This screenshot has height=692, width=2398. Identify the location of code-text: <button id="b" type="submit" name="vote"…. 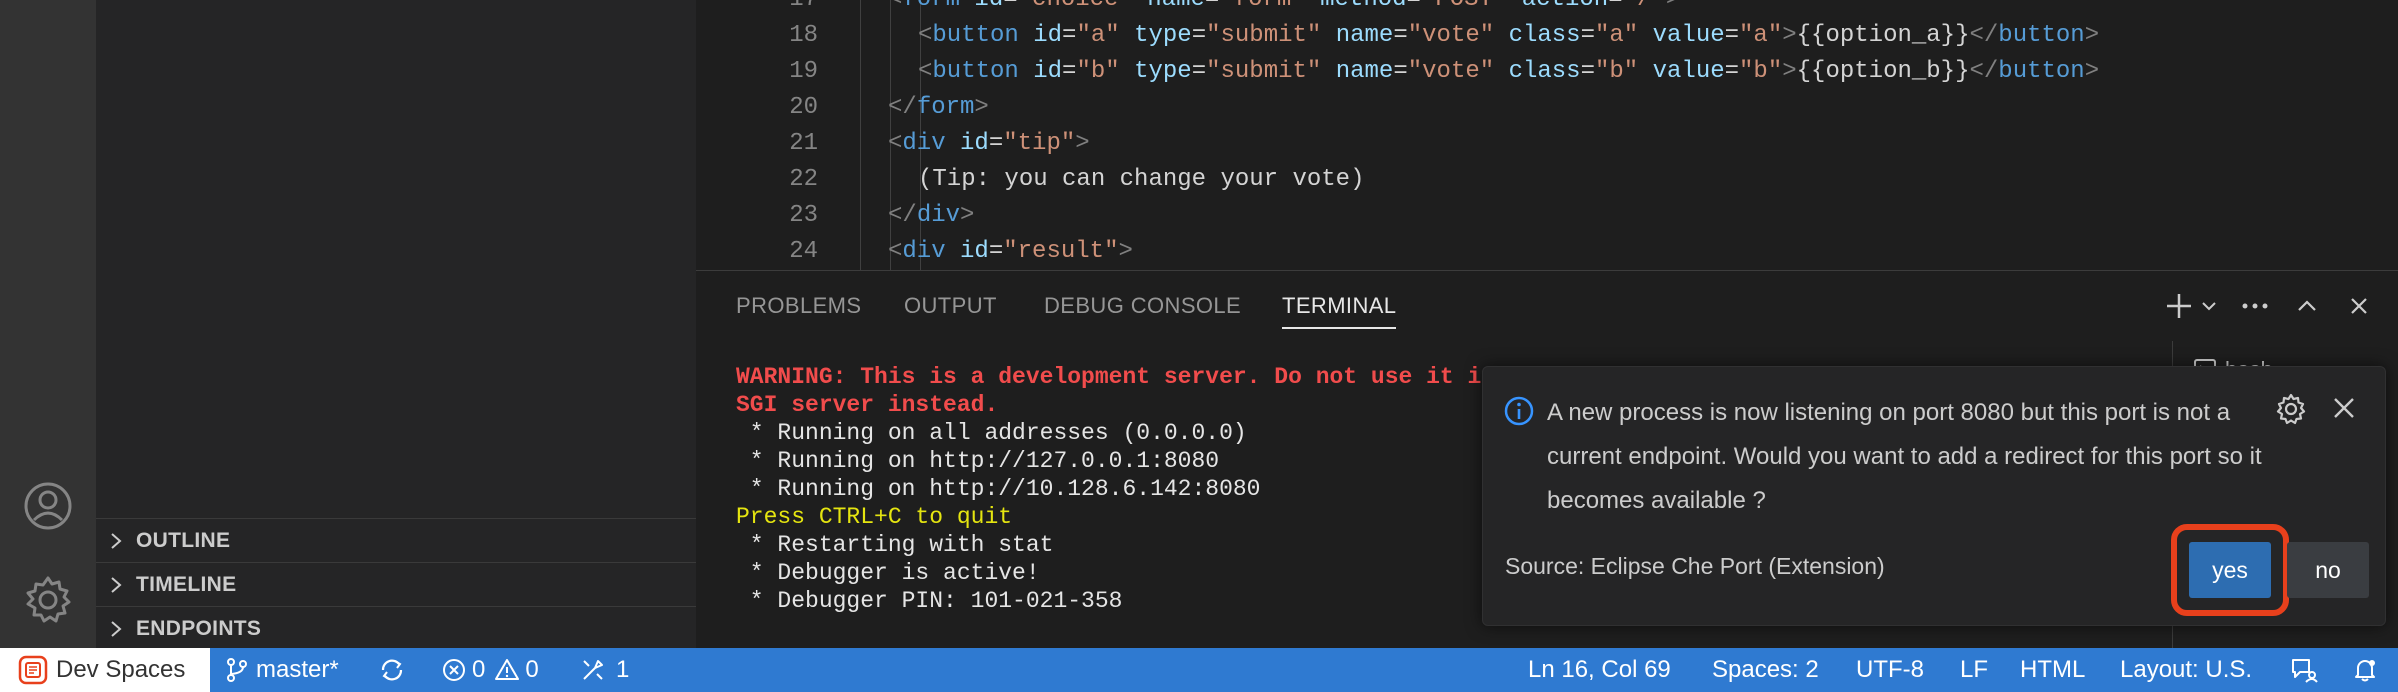
(1509, 71).